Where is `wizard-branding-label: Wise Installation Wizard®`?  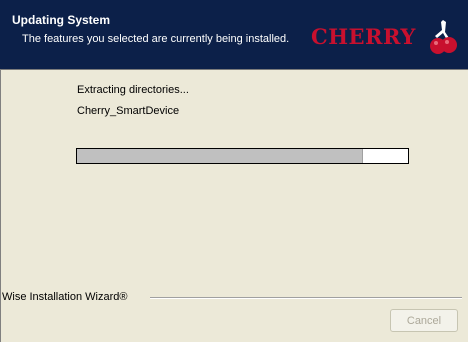 wizard-branding-label: Wise Installation Wizard® is located at coordinates (67, 297).